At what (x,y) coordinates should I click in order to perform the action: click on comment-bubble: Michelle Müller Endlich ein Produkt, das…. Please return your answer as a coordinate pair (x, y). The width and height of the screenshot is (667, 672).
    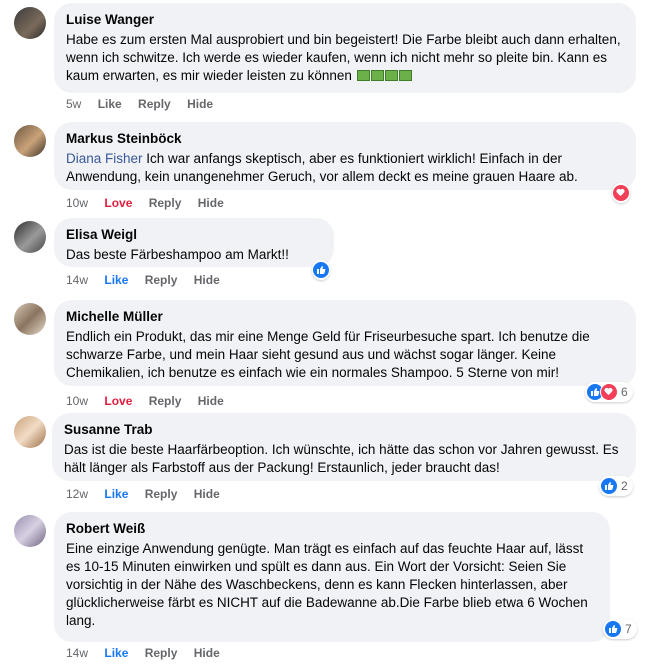
    Looking at the image, I should click on (345, 343).